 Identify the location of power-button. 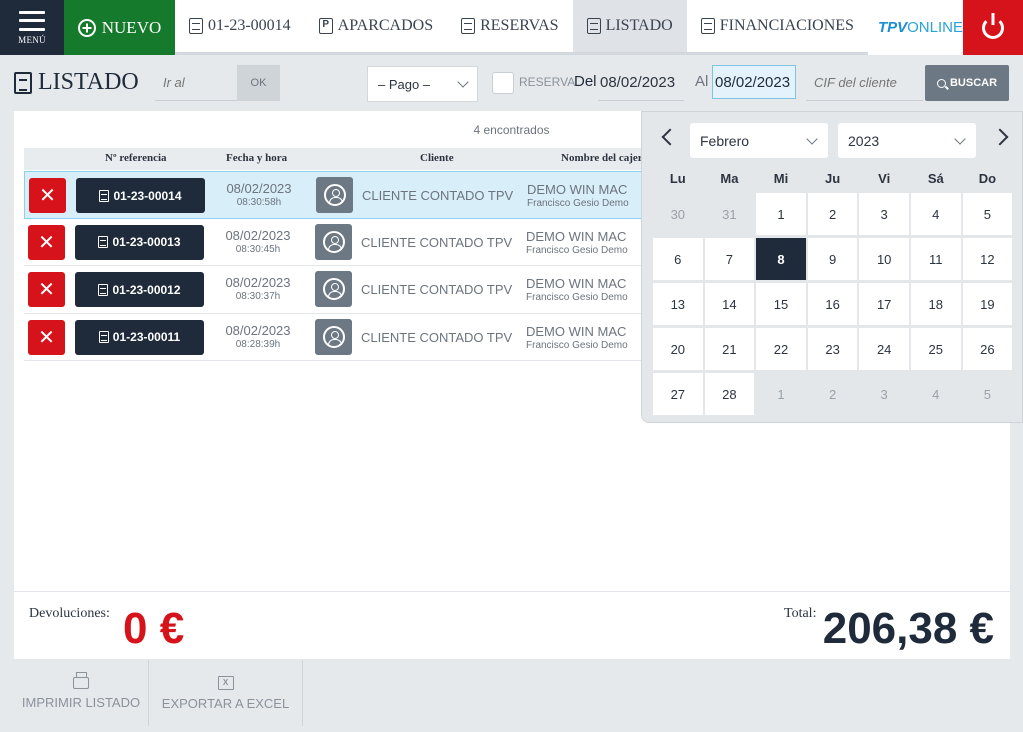
(993, 27).